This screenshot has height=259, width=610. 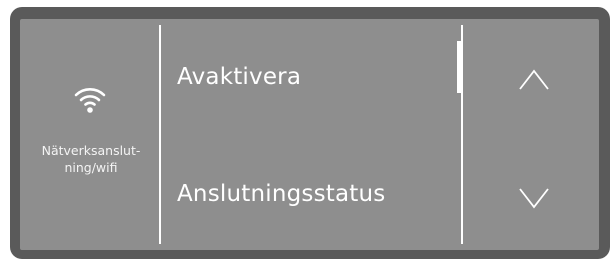 What do you see at coordinates (460, 67) in the screenshot?
I see `scrollbar-thumb` at bounding box center [460, 67].